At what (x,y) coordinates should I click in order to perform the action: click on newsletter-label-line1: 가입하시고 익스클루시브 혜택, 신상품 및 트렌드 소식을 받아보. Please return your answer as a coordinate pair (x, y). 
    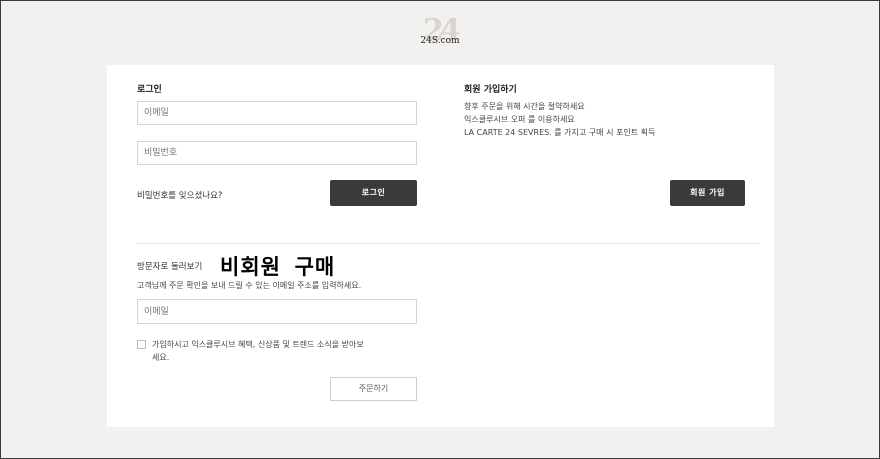
    Looking at the image, I should click on (258, 344).